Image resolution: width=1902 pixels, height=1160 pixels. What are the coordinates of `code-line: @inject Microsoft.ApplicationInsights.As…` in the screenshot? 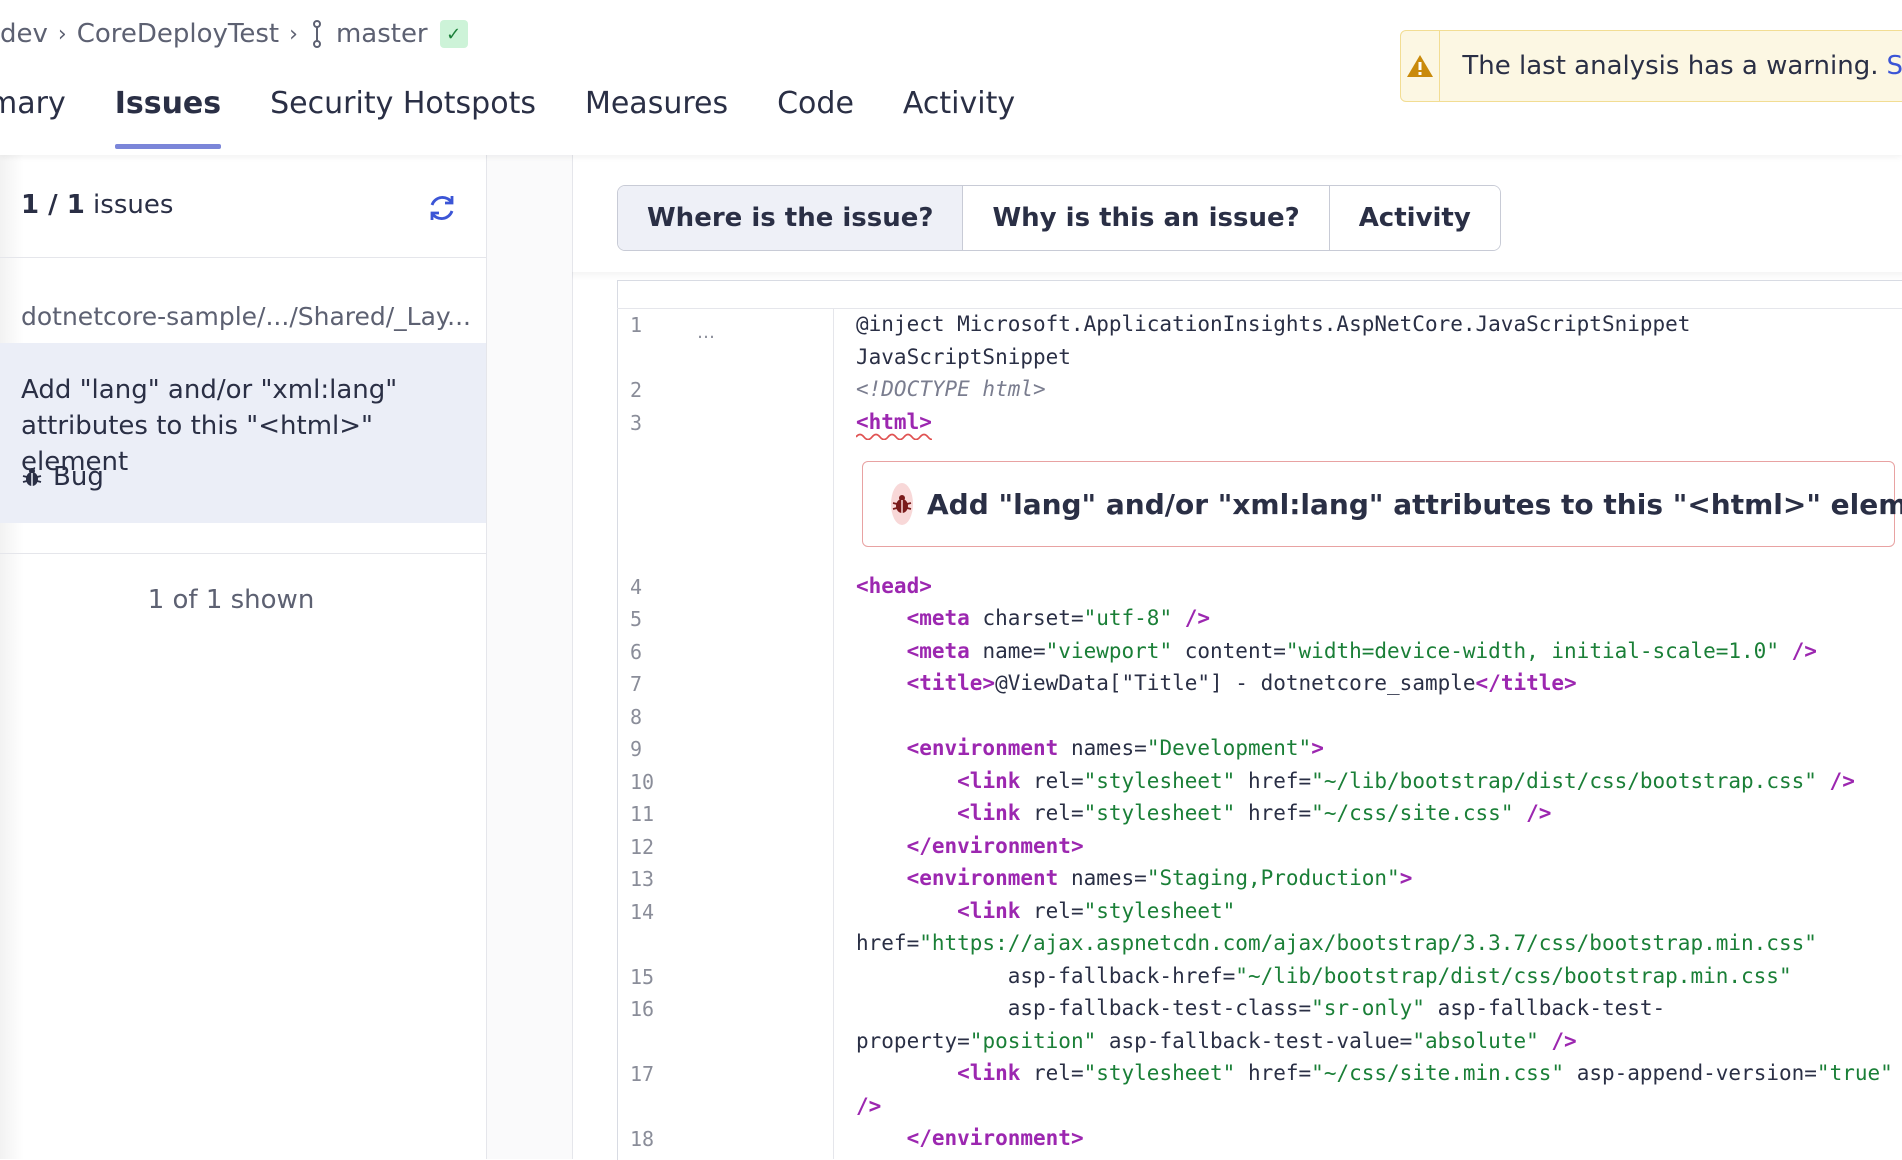 It's located at (1273, 324).